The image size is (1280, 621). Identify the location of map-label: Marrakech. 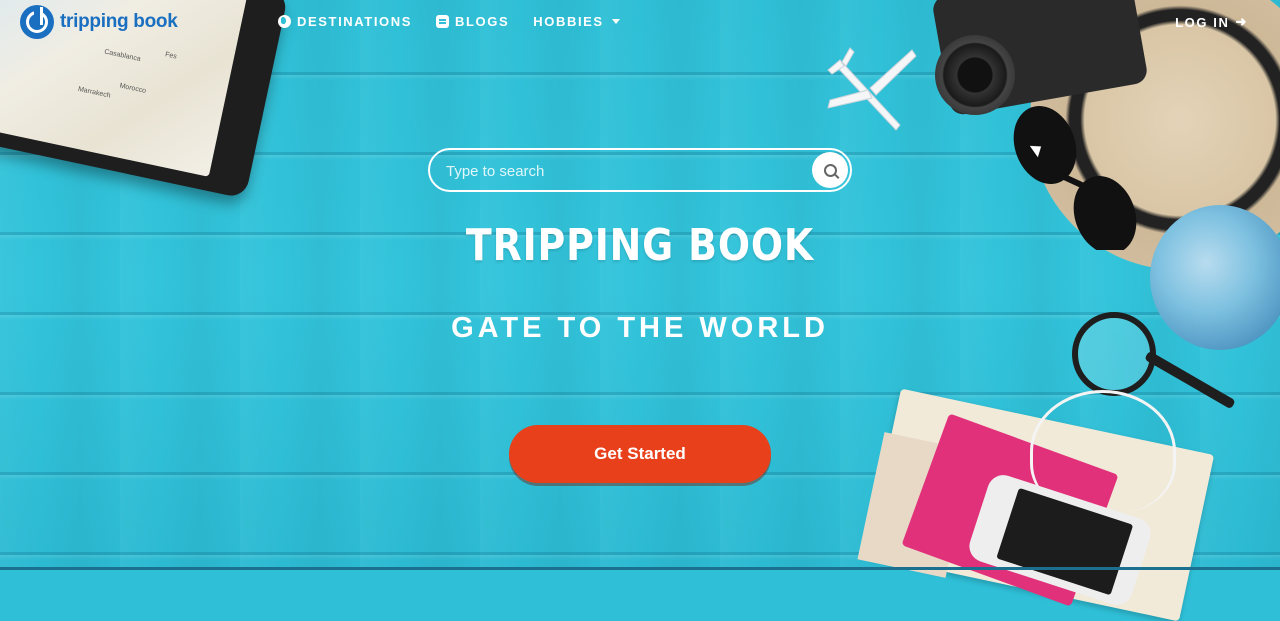
(94, 92).